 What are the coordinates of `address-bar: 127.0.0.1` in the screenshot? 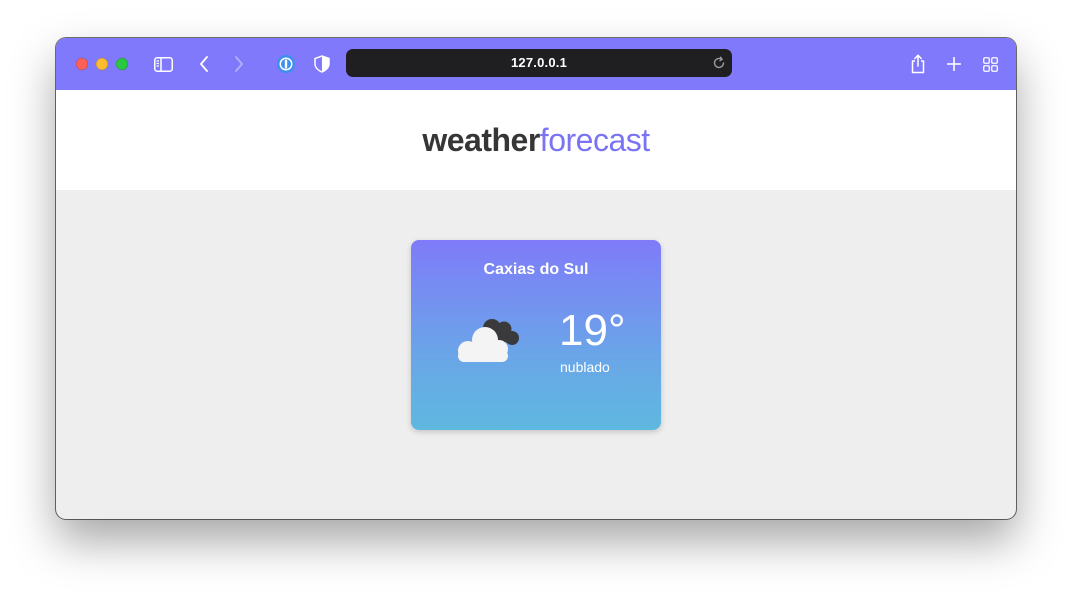 It's located at (539, 63).